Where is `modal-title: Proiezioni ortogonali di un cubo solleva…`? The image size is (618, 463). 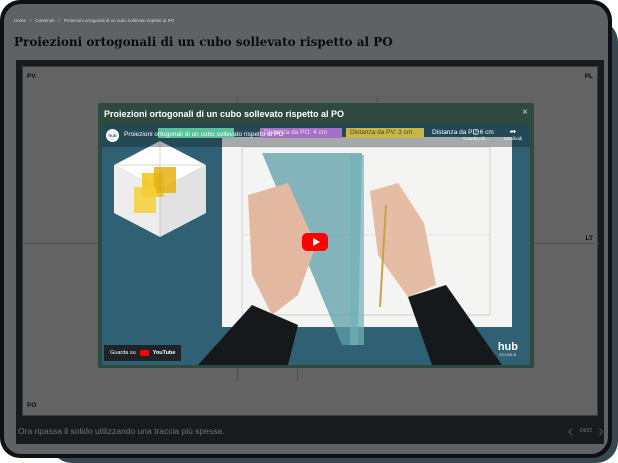 modal-title: Proiezioni ortogonali di un cubo solleva… is located at coordinates (224, 114).